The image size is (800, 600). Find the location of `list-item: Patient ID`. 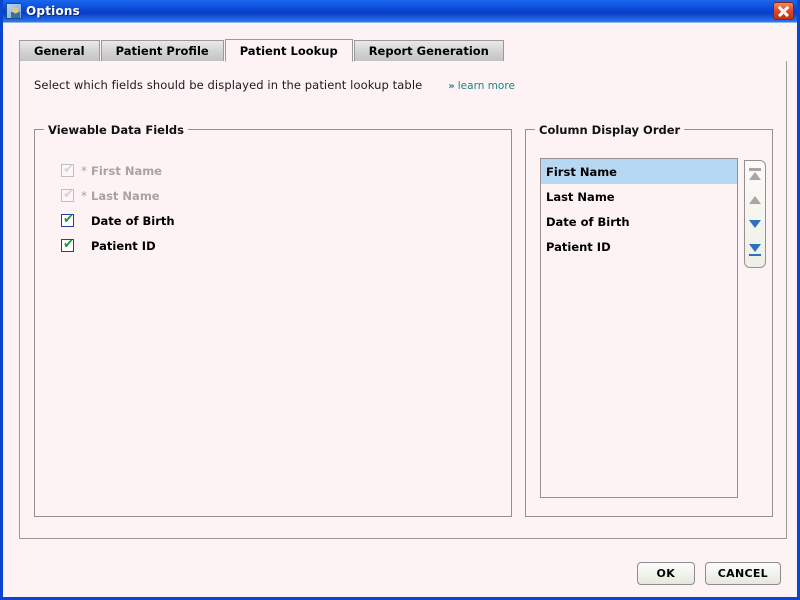

list-item: Patient ID is located at coordinates (639, 246).